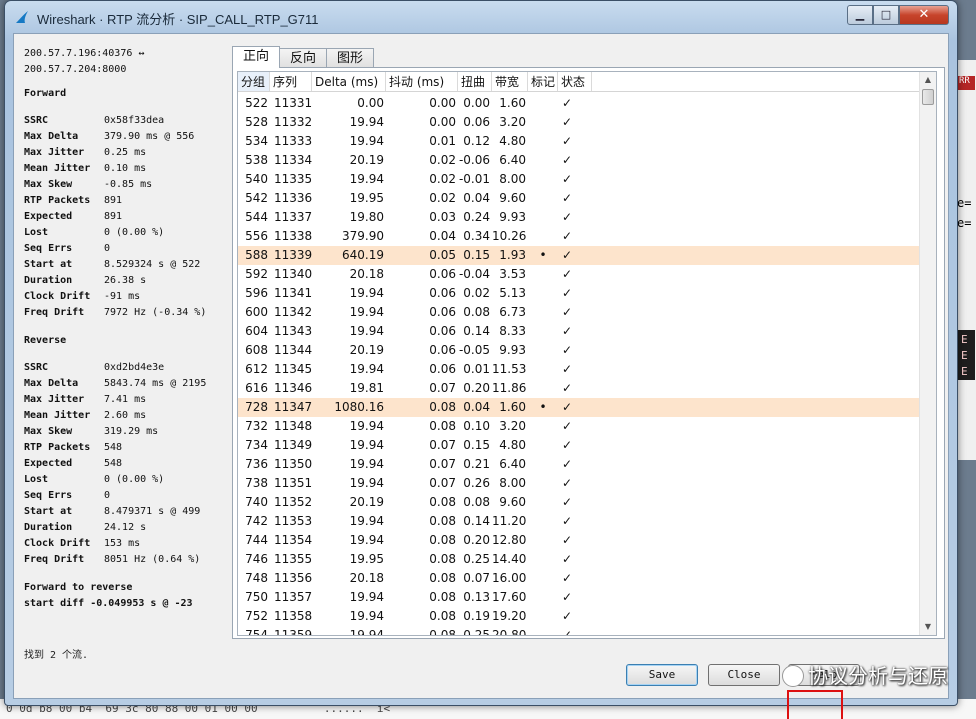 The image size is (976, 719). Describe the element at coordinates (886, 15) in the screenshot. I see `maximize-button: □` at that location.